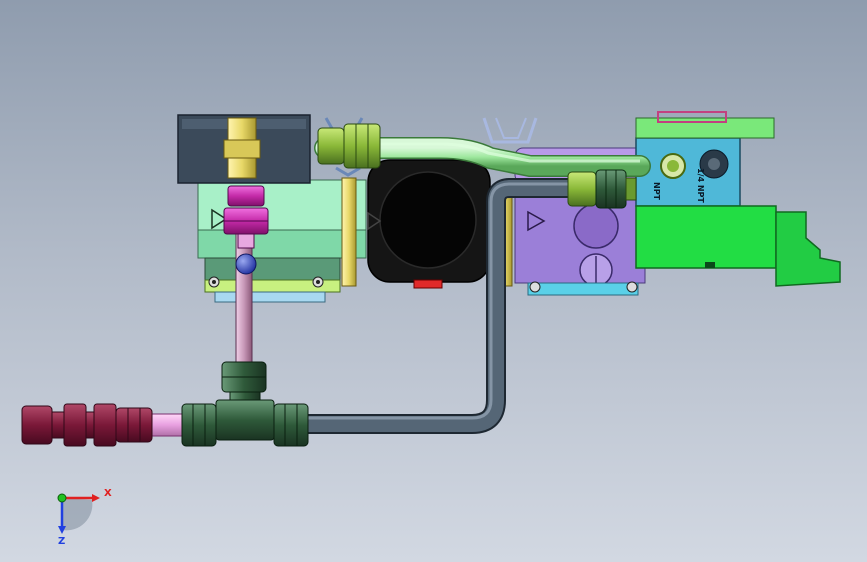  I want to click on inlet-fitting, so click(37, 425).